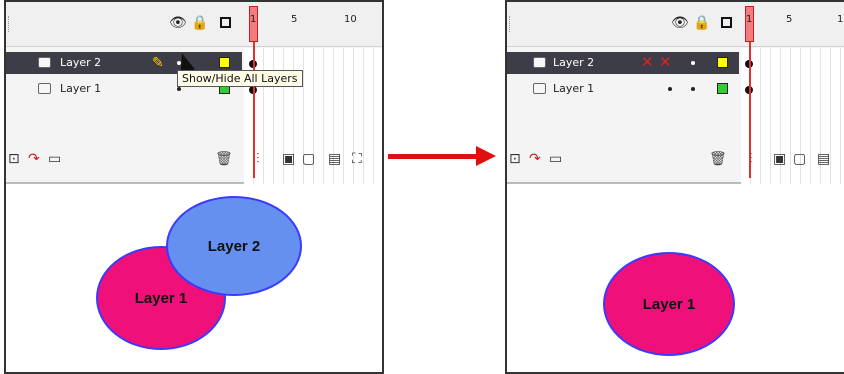 Image resolution: width=844 pixels, height=374 pixels. Describe the element at coordinates (240, 78) in the screenshot. I see `tooltip: Show/Hide All Layers` at that location.